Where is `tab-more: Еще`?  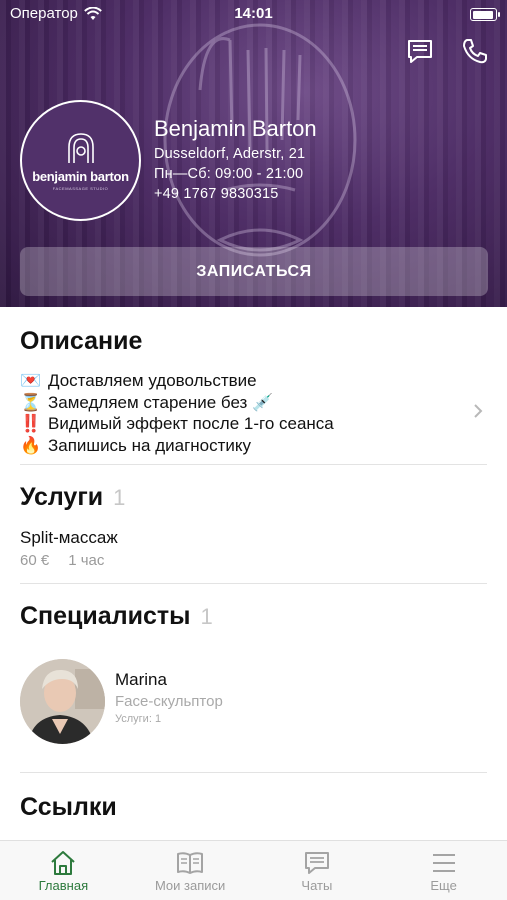
tab-more: Еще is located at coordinates (443, 870).